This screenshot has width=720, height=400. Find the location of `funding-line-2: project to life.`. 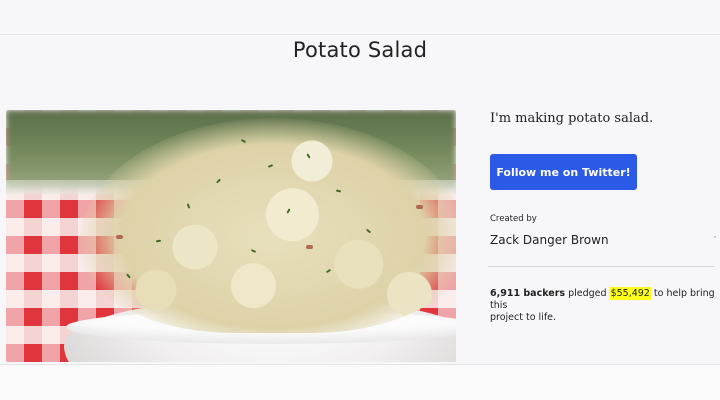

funding-line-2: project to life. is located at coordinates (523, 317).